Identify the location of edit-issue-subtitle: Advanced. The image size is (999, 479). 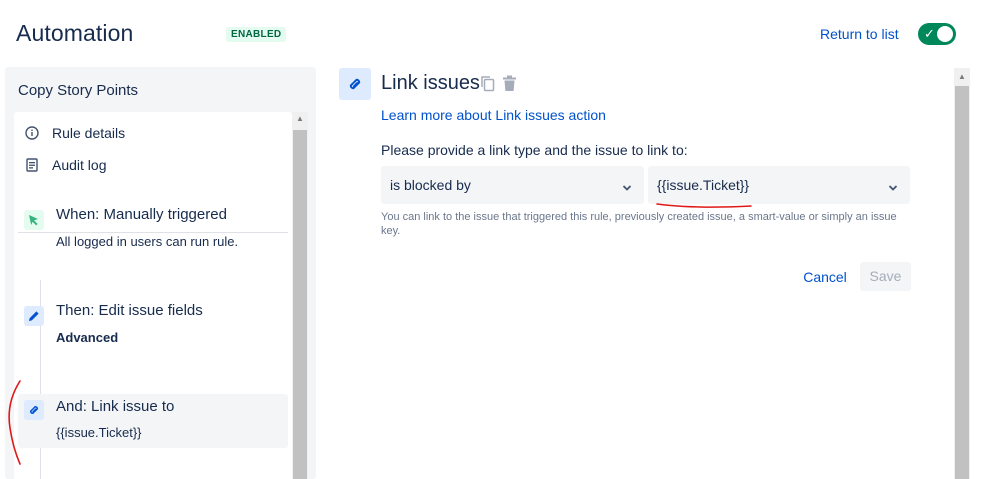
(87, 337).